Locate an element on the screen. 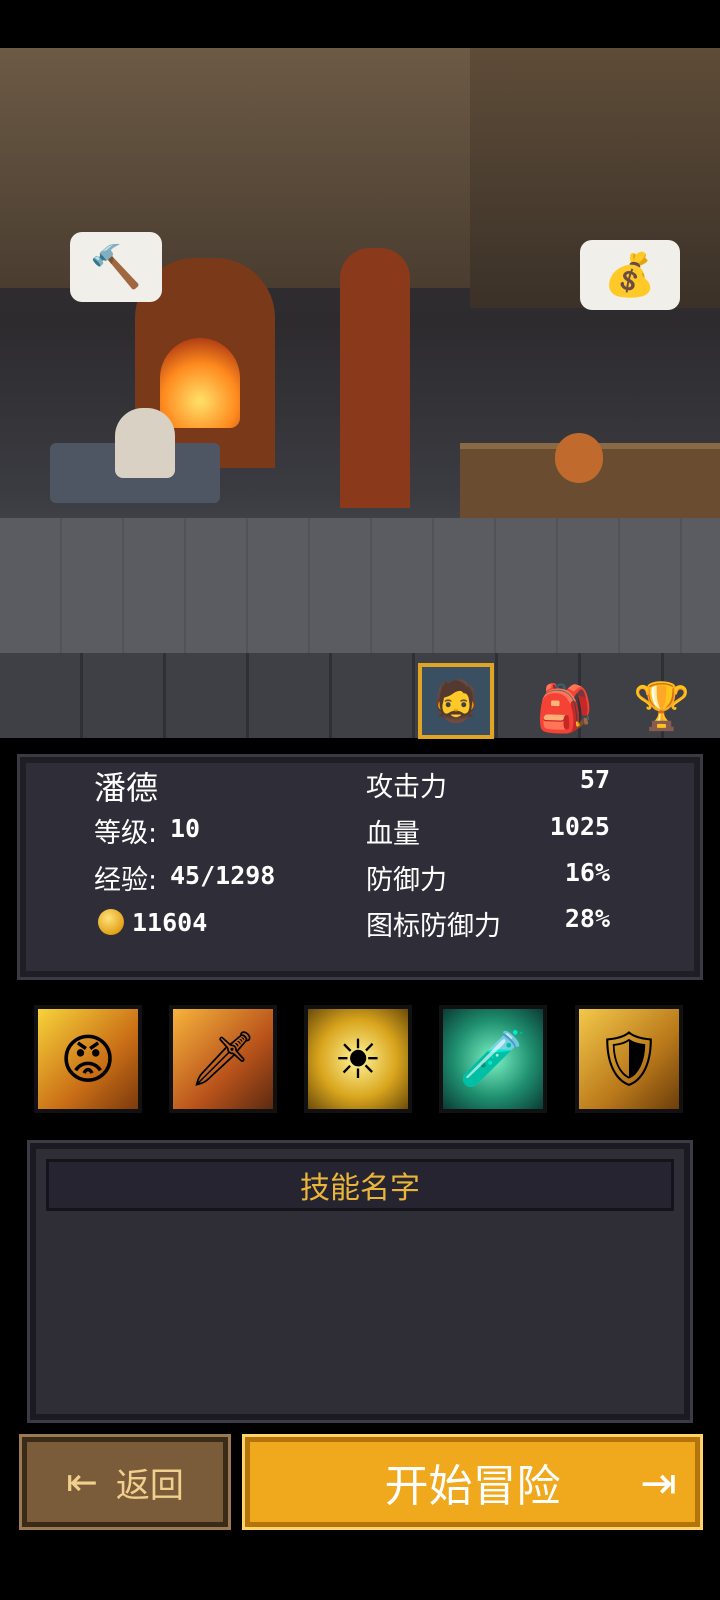 This screenshot has height=1600, width=720. level-value: 10 is located at coordinates (185, 828).